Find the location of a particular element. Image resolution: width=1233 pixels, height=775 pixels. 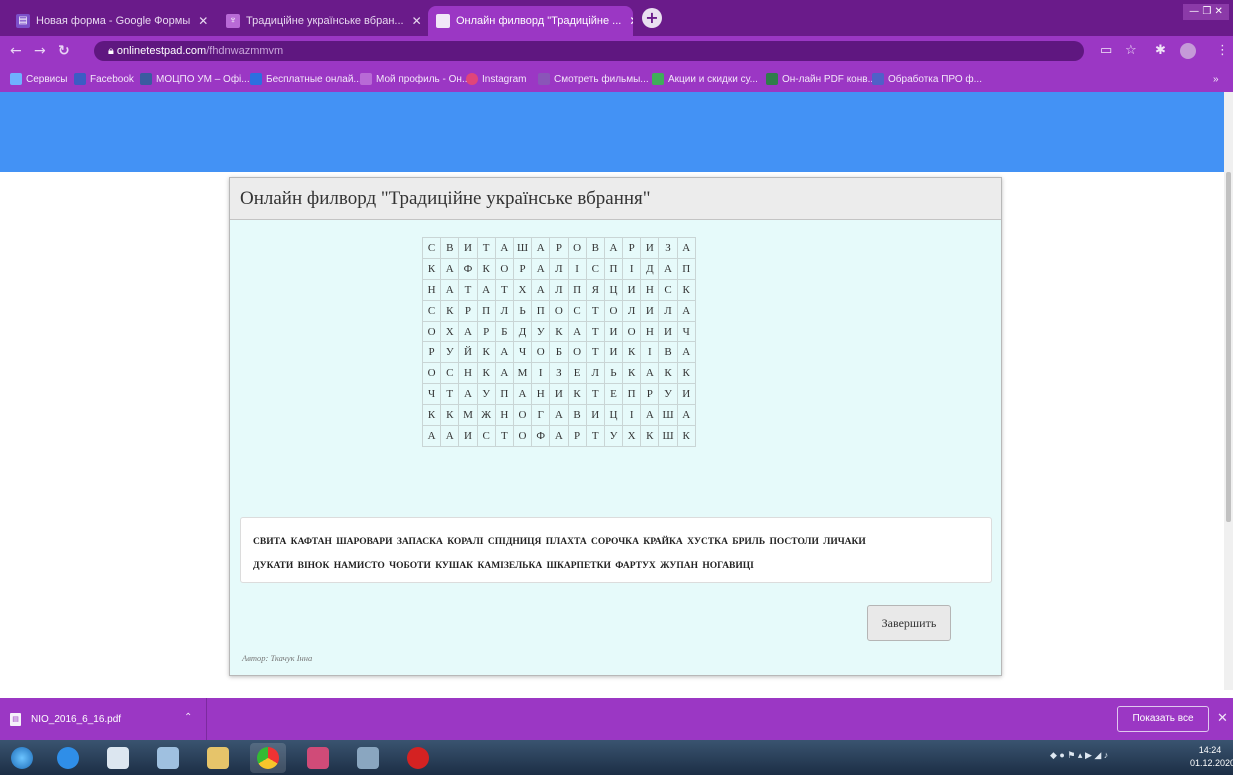

system-tray-icons: ◆ ● ⚑ ▴ ▶ ◢ ♪ is located at coordinates (1079, 755).